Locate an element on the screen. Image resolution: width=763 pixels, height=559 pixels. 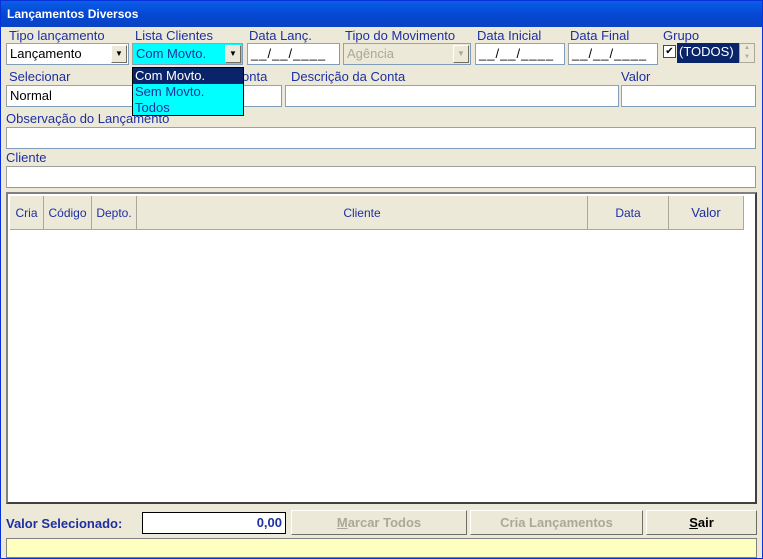
valor-selecionado-value: 0,00 is located at coordinates (214, 523).